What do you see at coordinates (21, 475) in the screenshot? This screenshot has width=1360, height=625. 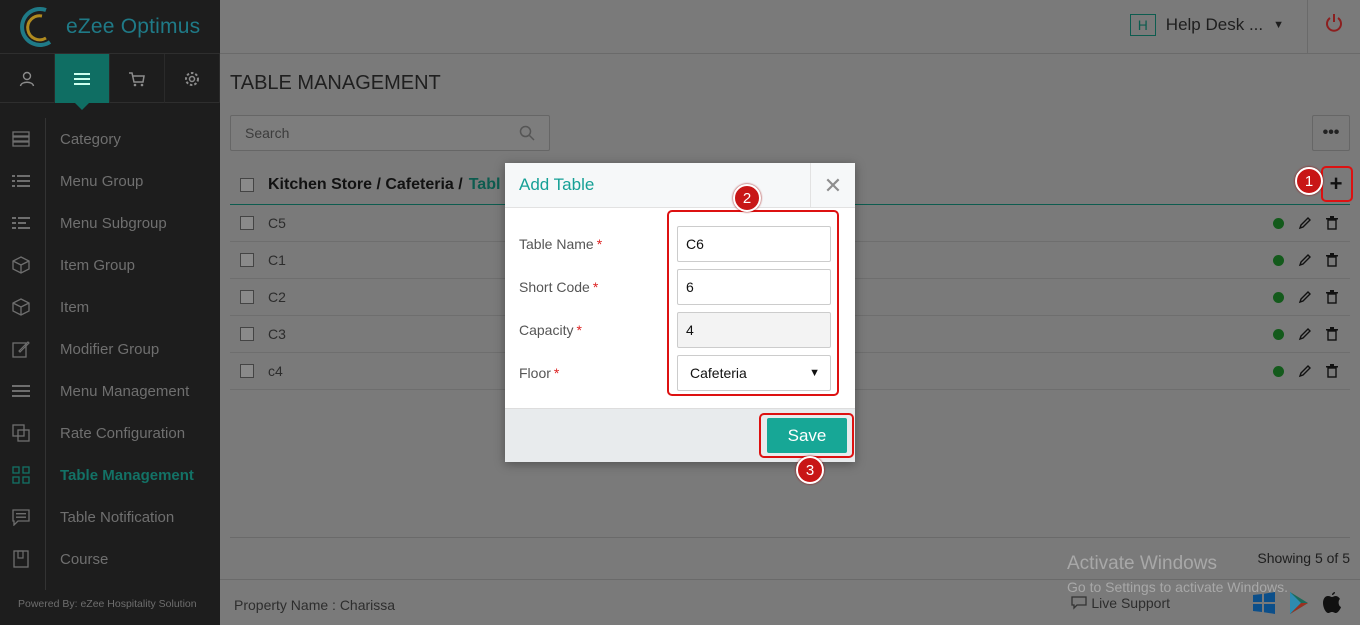 I see `grid-icon` at bounding box center [21, 475].